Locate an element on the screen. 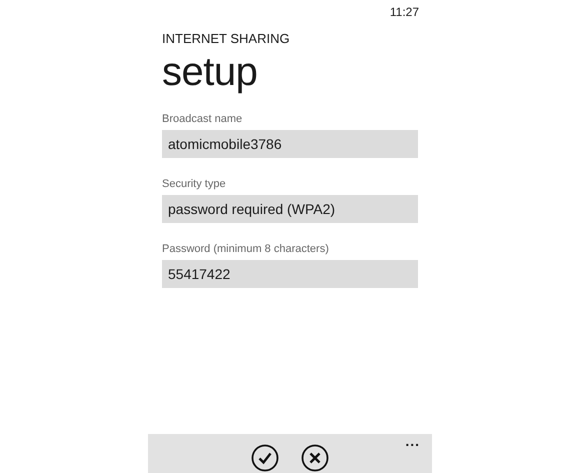 This screenshot has height=473, width=580. status-time: 11:27 is located at coordinates (404, 13).